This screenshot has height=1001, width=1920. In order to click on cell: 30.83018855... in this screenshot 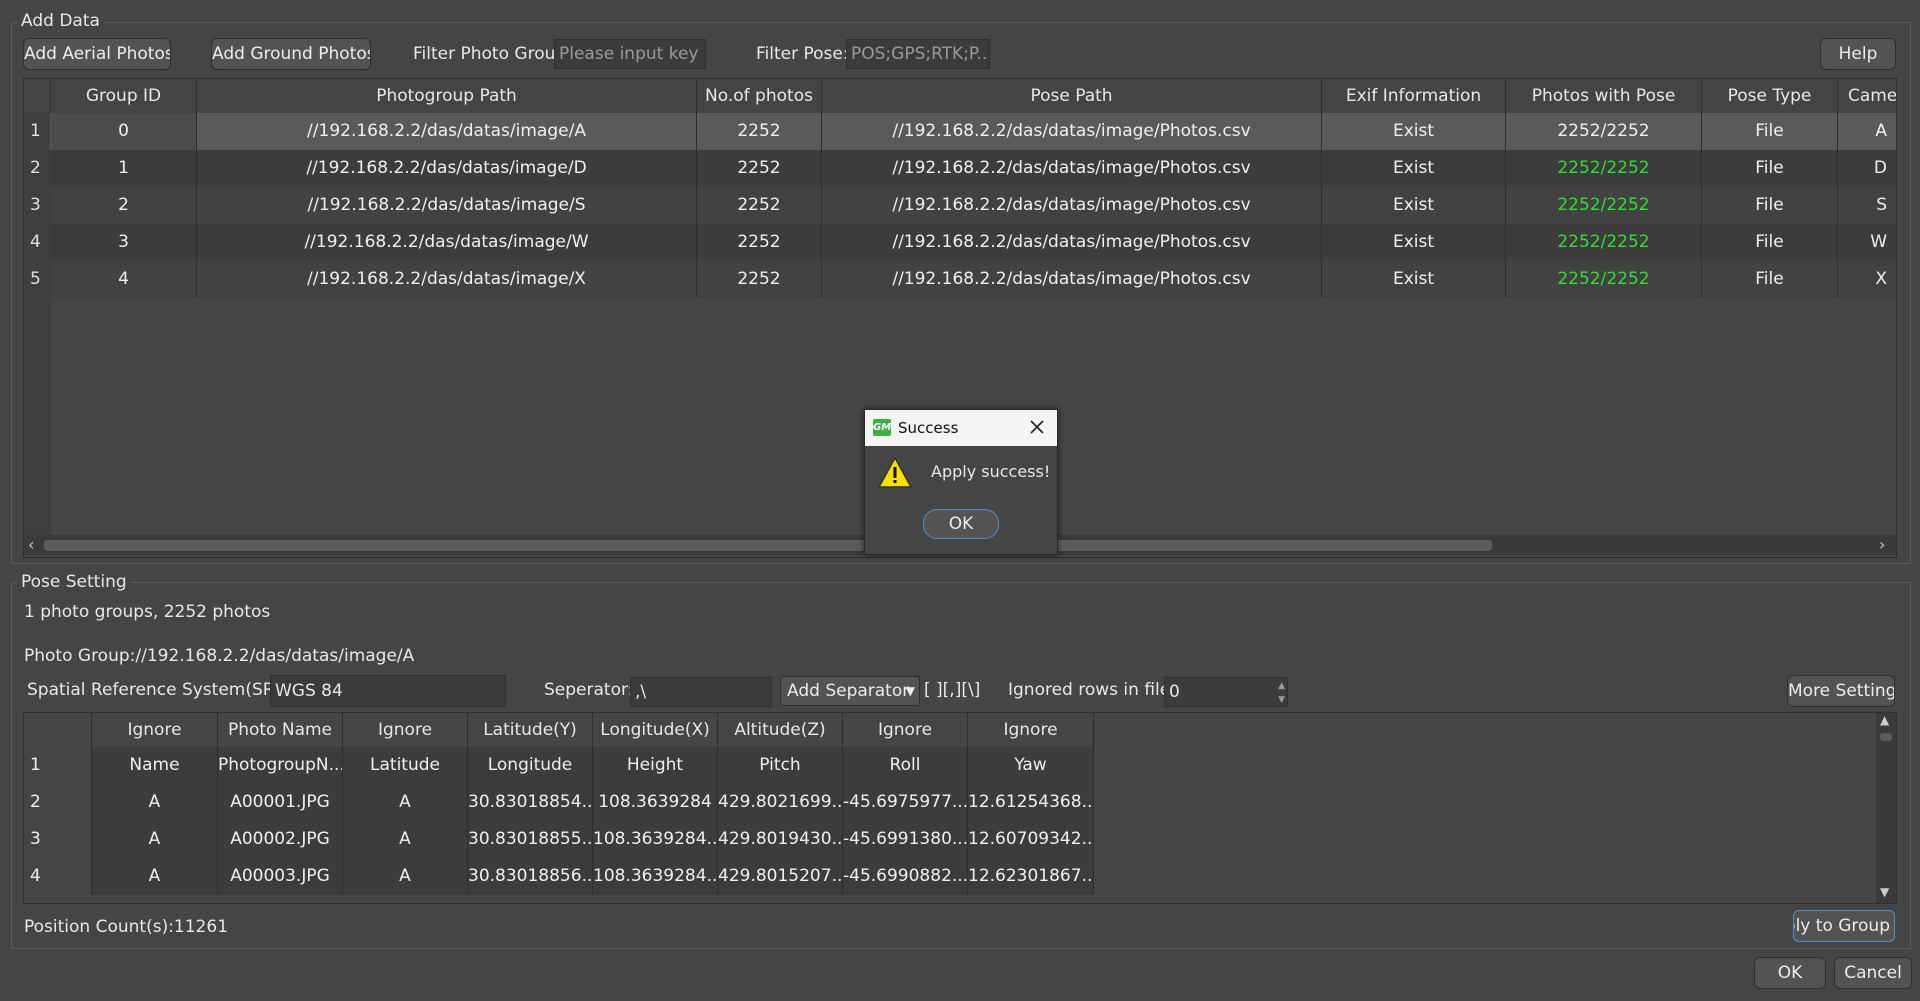, I will do `click(530, 839)`.